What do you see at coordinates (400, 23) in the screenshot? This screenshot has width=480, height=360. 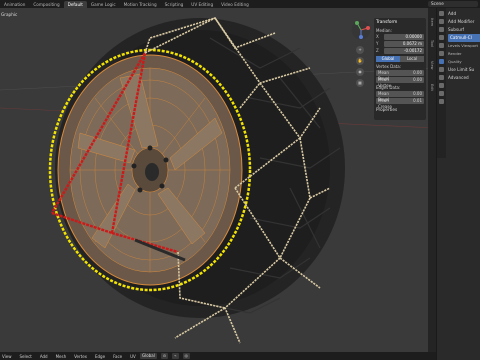 I see `panel-header: Transform` at bounding box center [400, 23].